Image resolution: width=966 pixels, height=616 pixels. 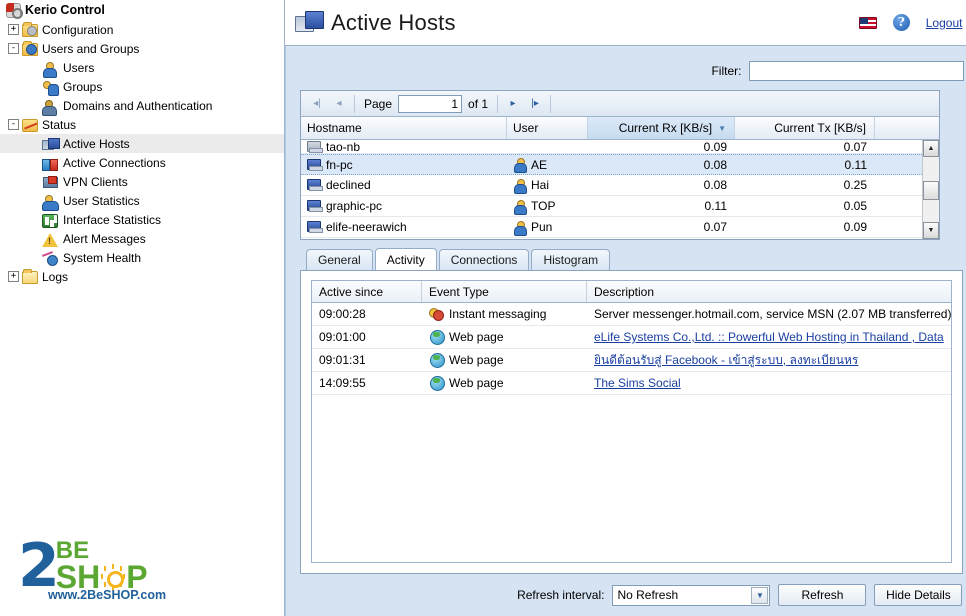 I want to click on first-page-button: ◂|, so click(x=317, y=104).